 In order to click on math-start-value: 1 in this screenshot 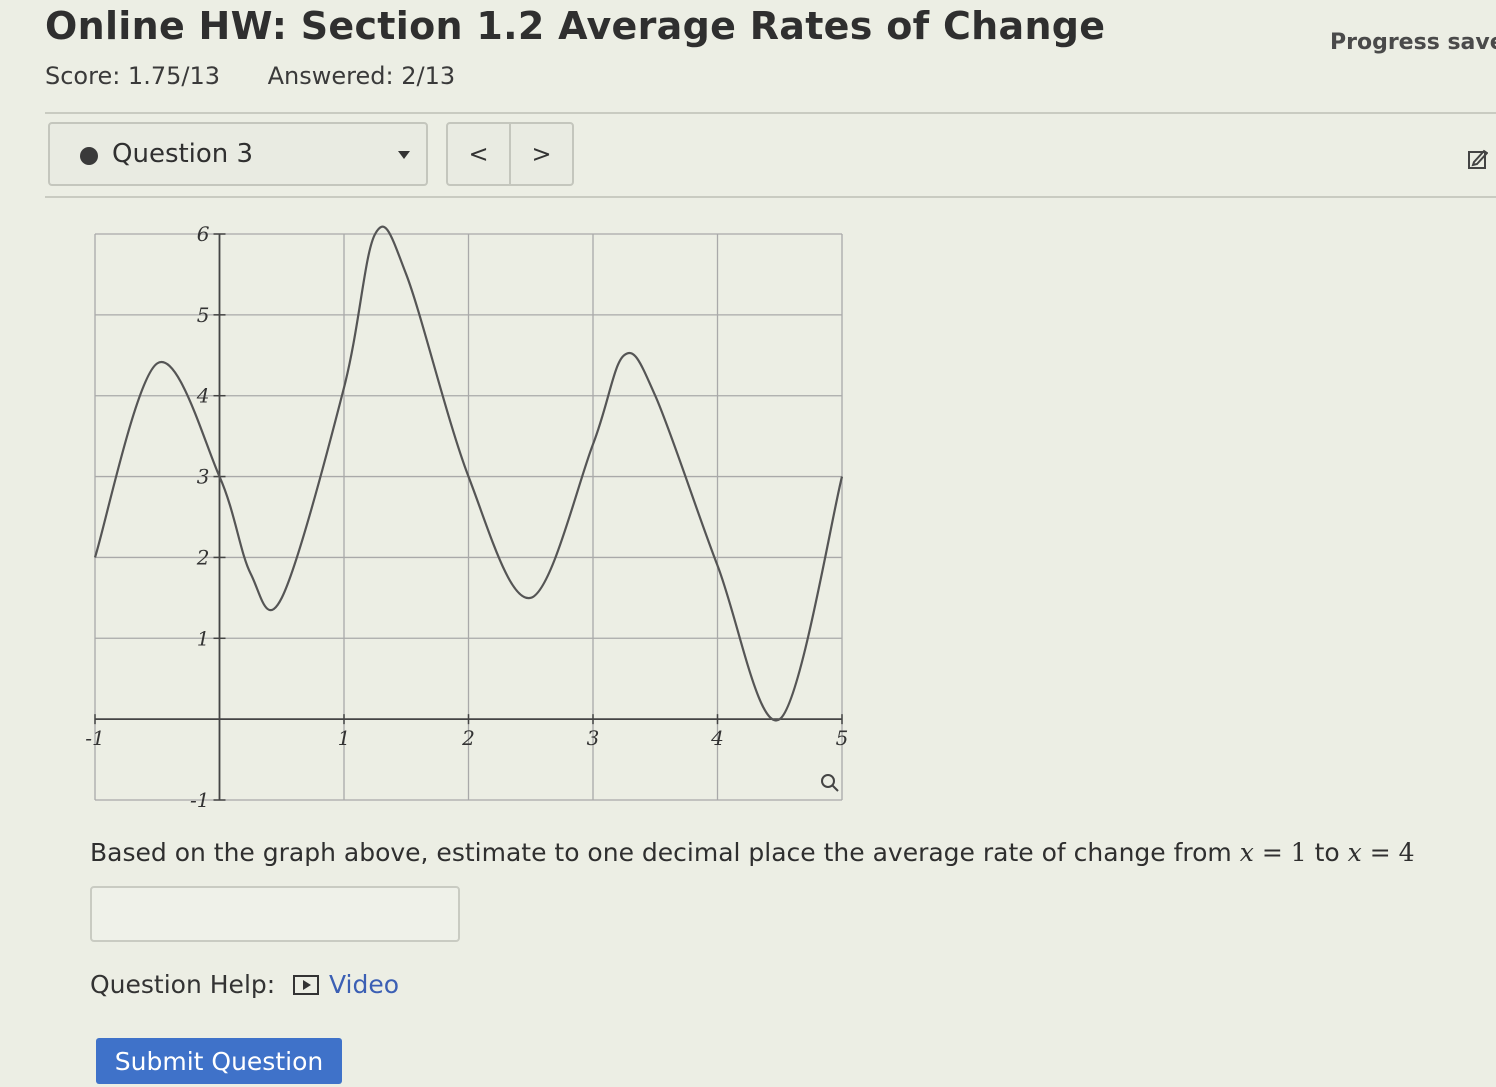, I will do `click(1298, 852)`.